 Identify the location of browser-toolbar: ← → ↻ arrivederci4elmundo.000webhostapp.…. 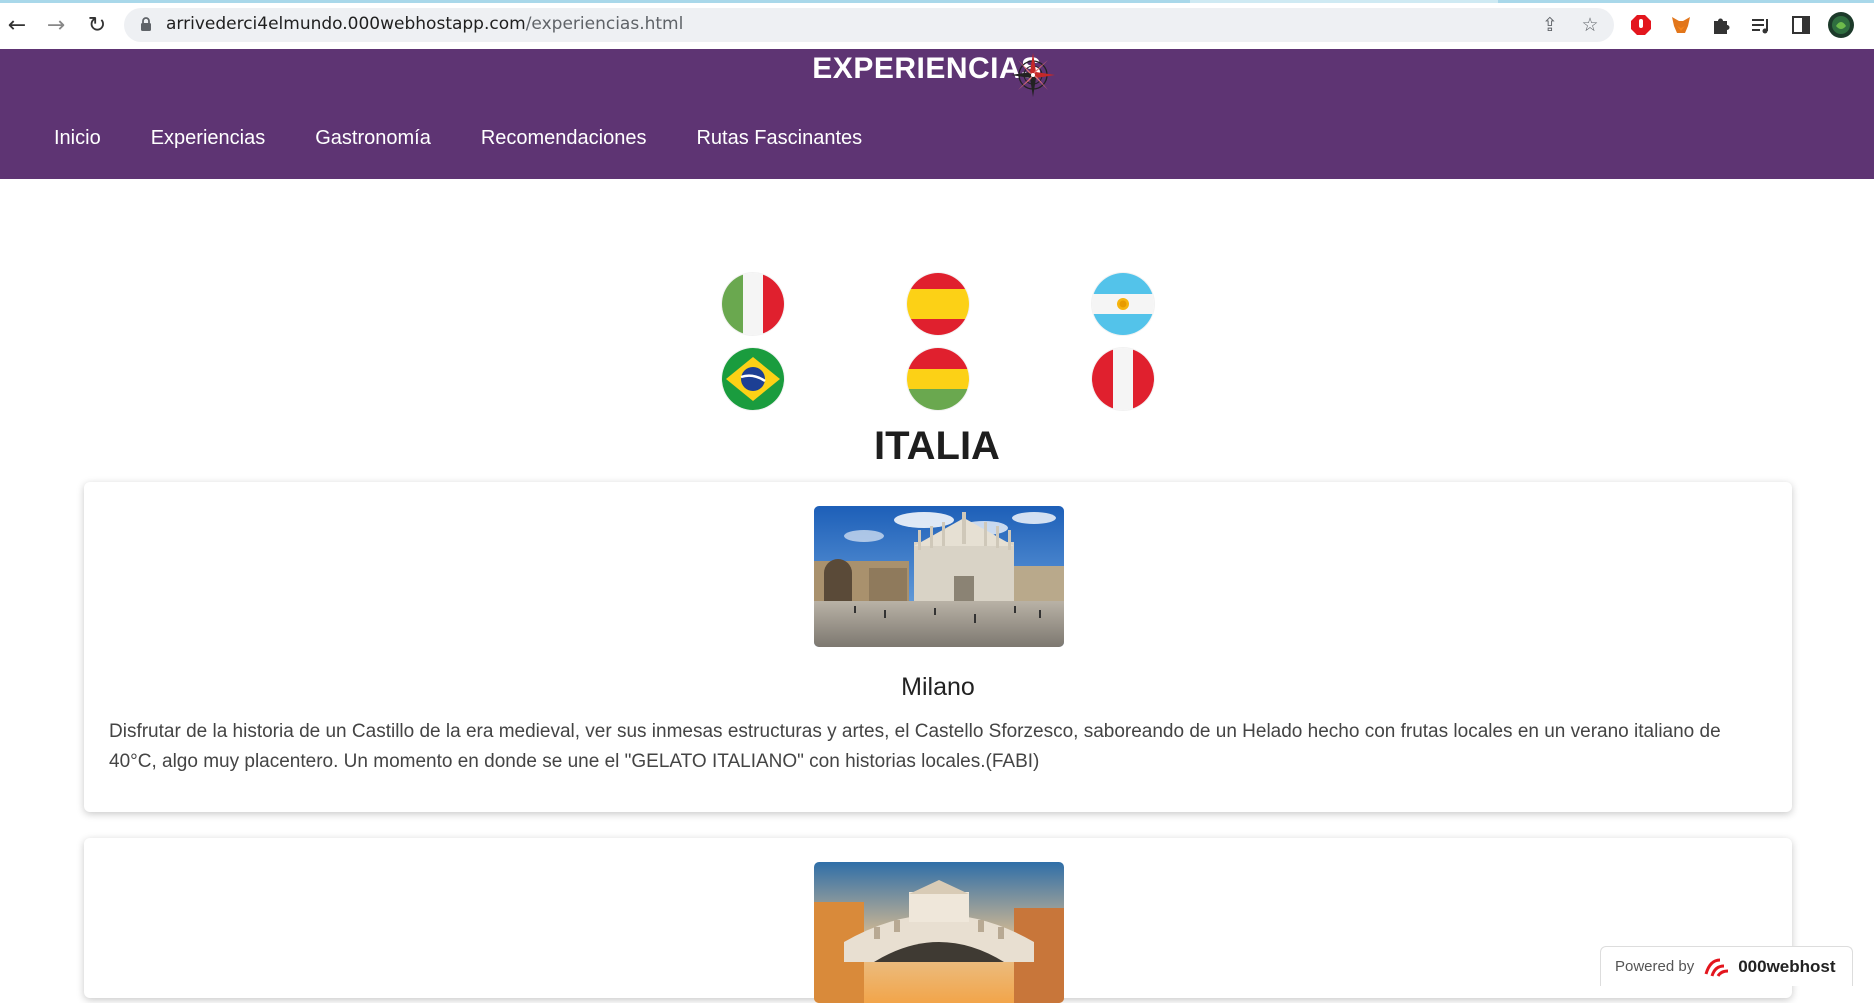
(937, 24).